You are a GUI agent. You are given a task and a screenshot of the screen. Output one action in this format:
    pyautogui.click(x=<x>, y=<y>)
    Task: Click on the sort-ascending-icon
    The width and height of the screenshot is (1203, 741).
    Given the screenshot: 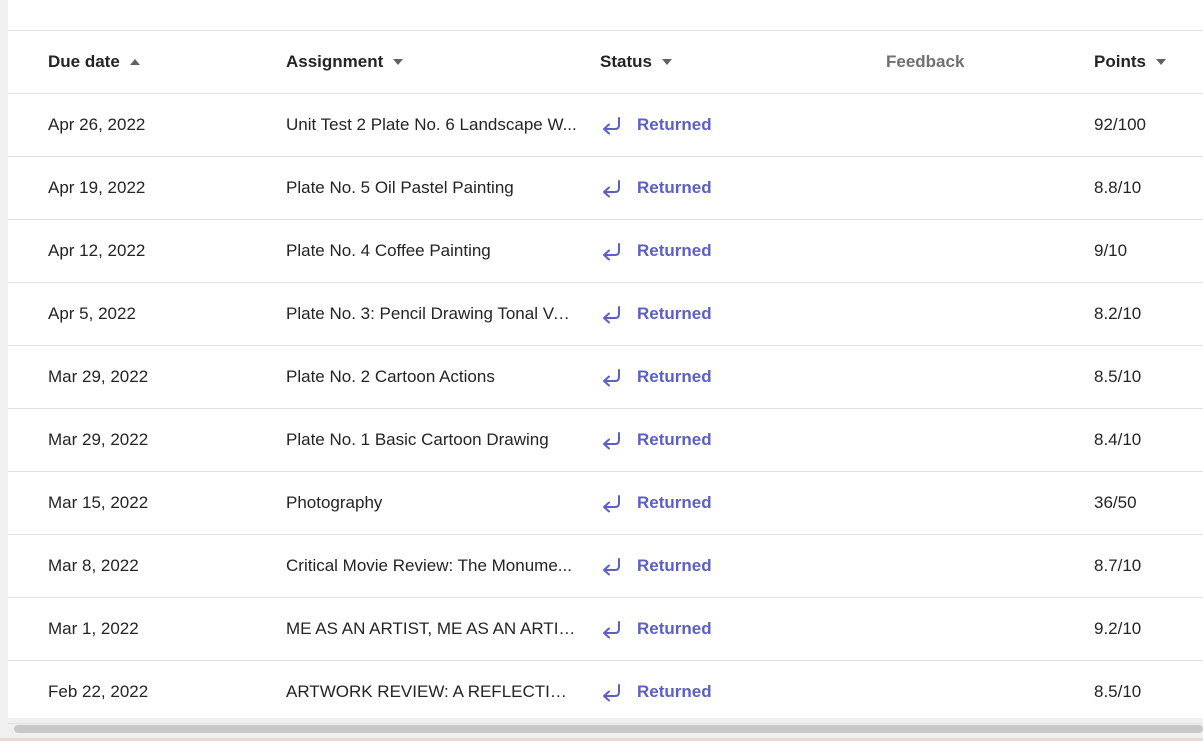 What is the action you would take?
    pyautogui.click(x=134, y=62)
    